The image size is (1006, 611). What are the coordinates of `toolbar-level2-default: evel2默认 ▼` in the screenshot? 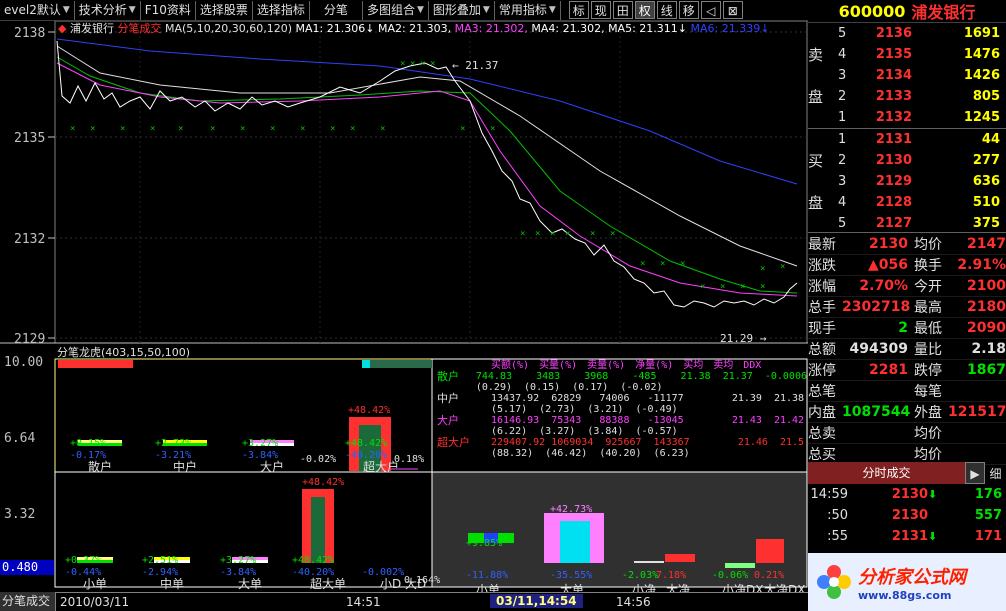 It's located at (37, 10).